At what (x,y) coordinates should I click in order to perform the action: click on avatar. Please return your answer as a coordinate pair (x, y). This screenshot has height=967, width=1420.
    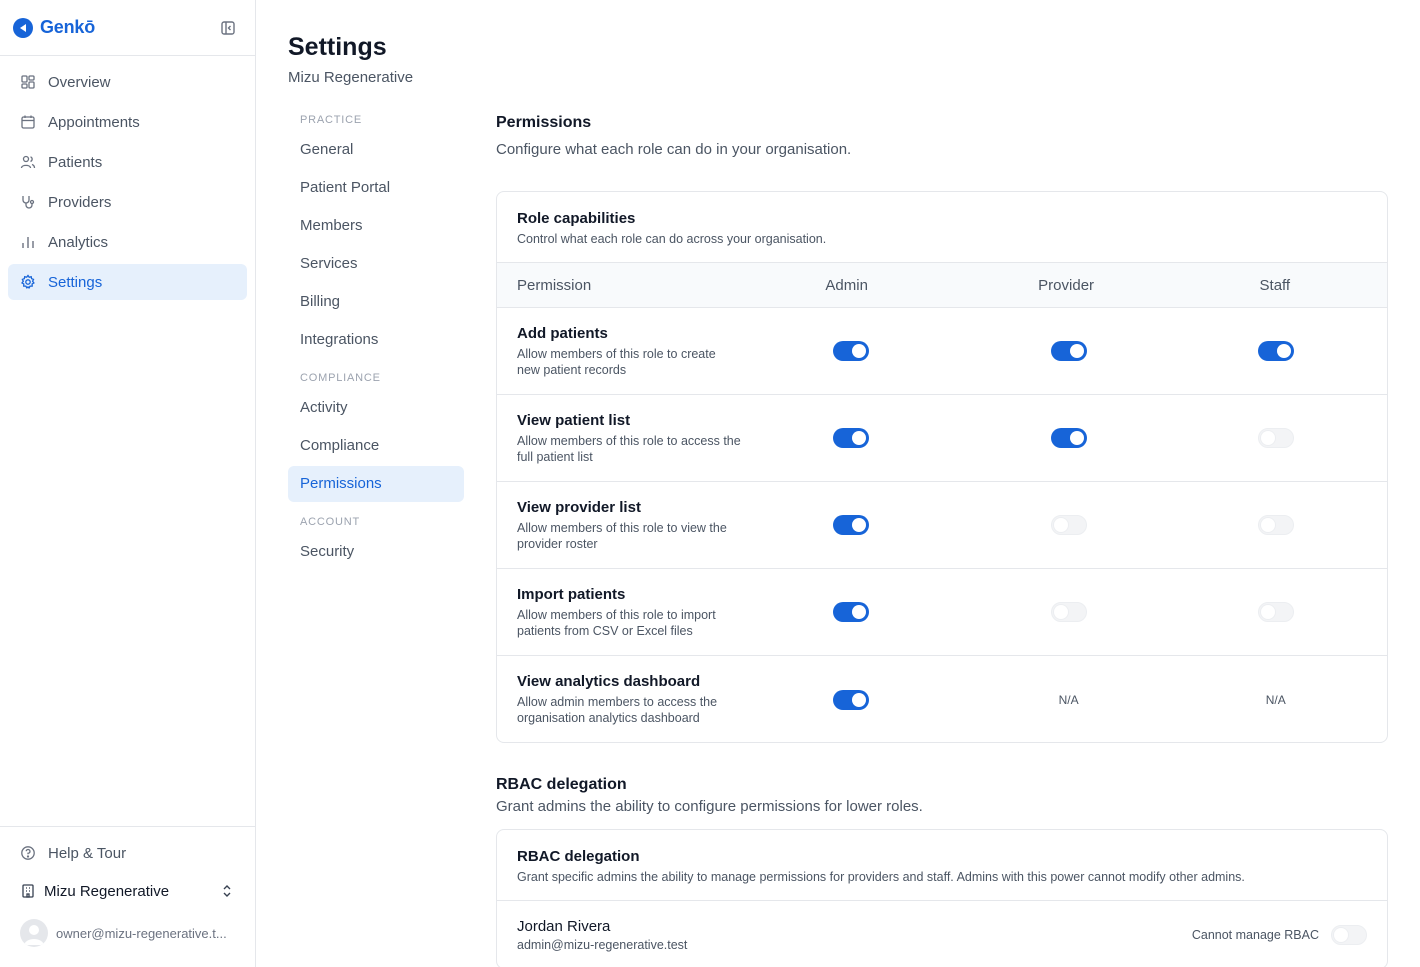
    Looking at the image, I should click on (34, 933).